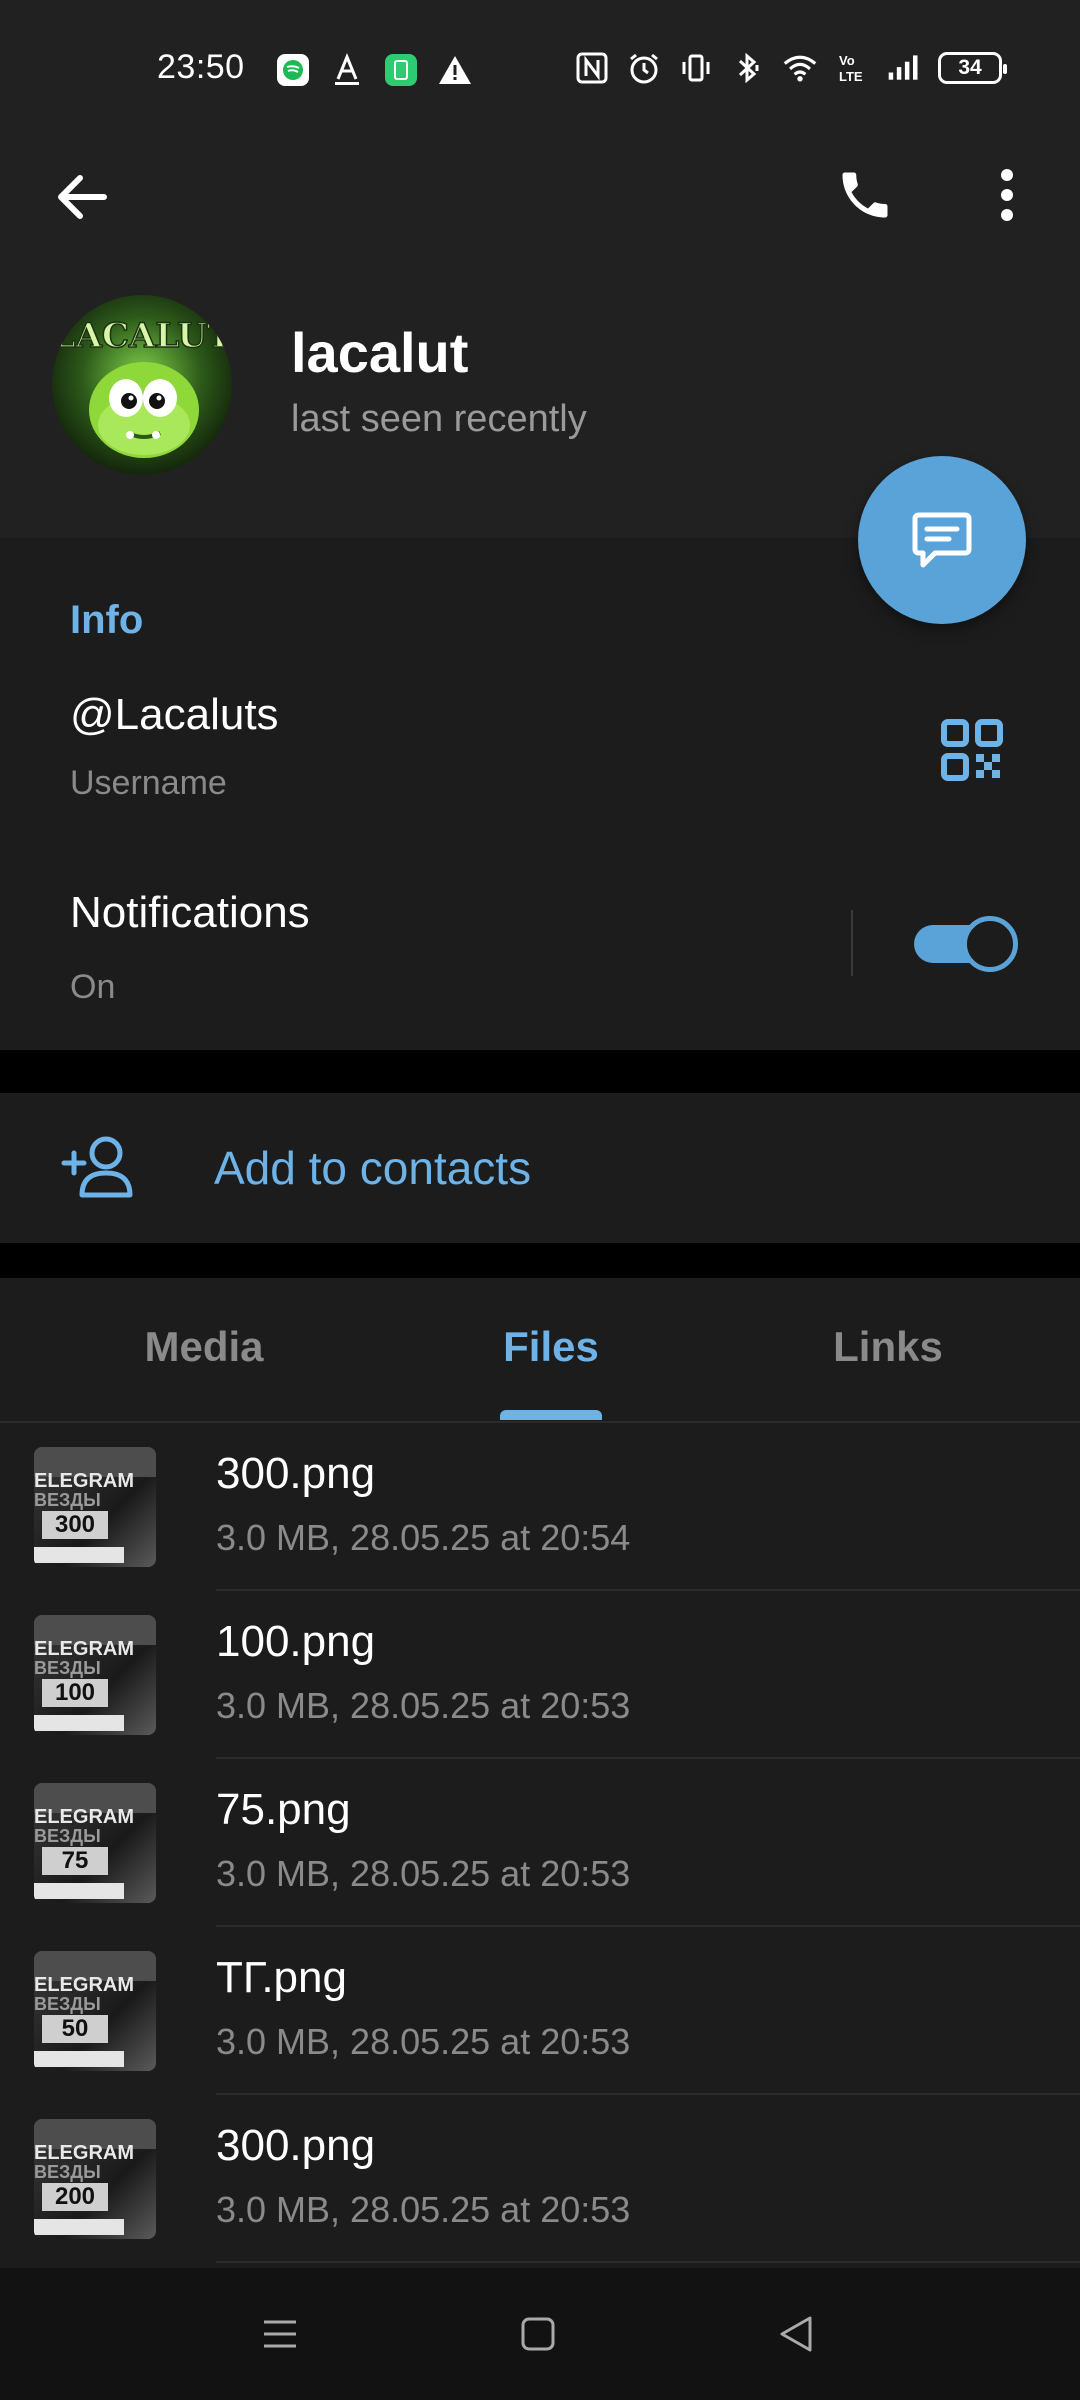 The image size is (1080, 2400). I want to click on add-to-contacts-row: Add to contacts, so click(540, 1168).